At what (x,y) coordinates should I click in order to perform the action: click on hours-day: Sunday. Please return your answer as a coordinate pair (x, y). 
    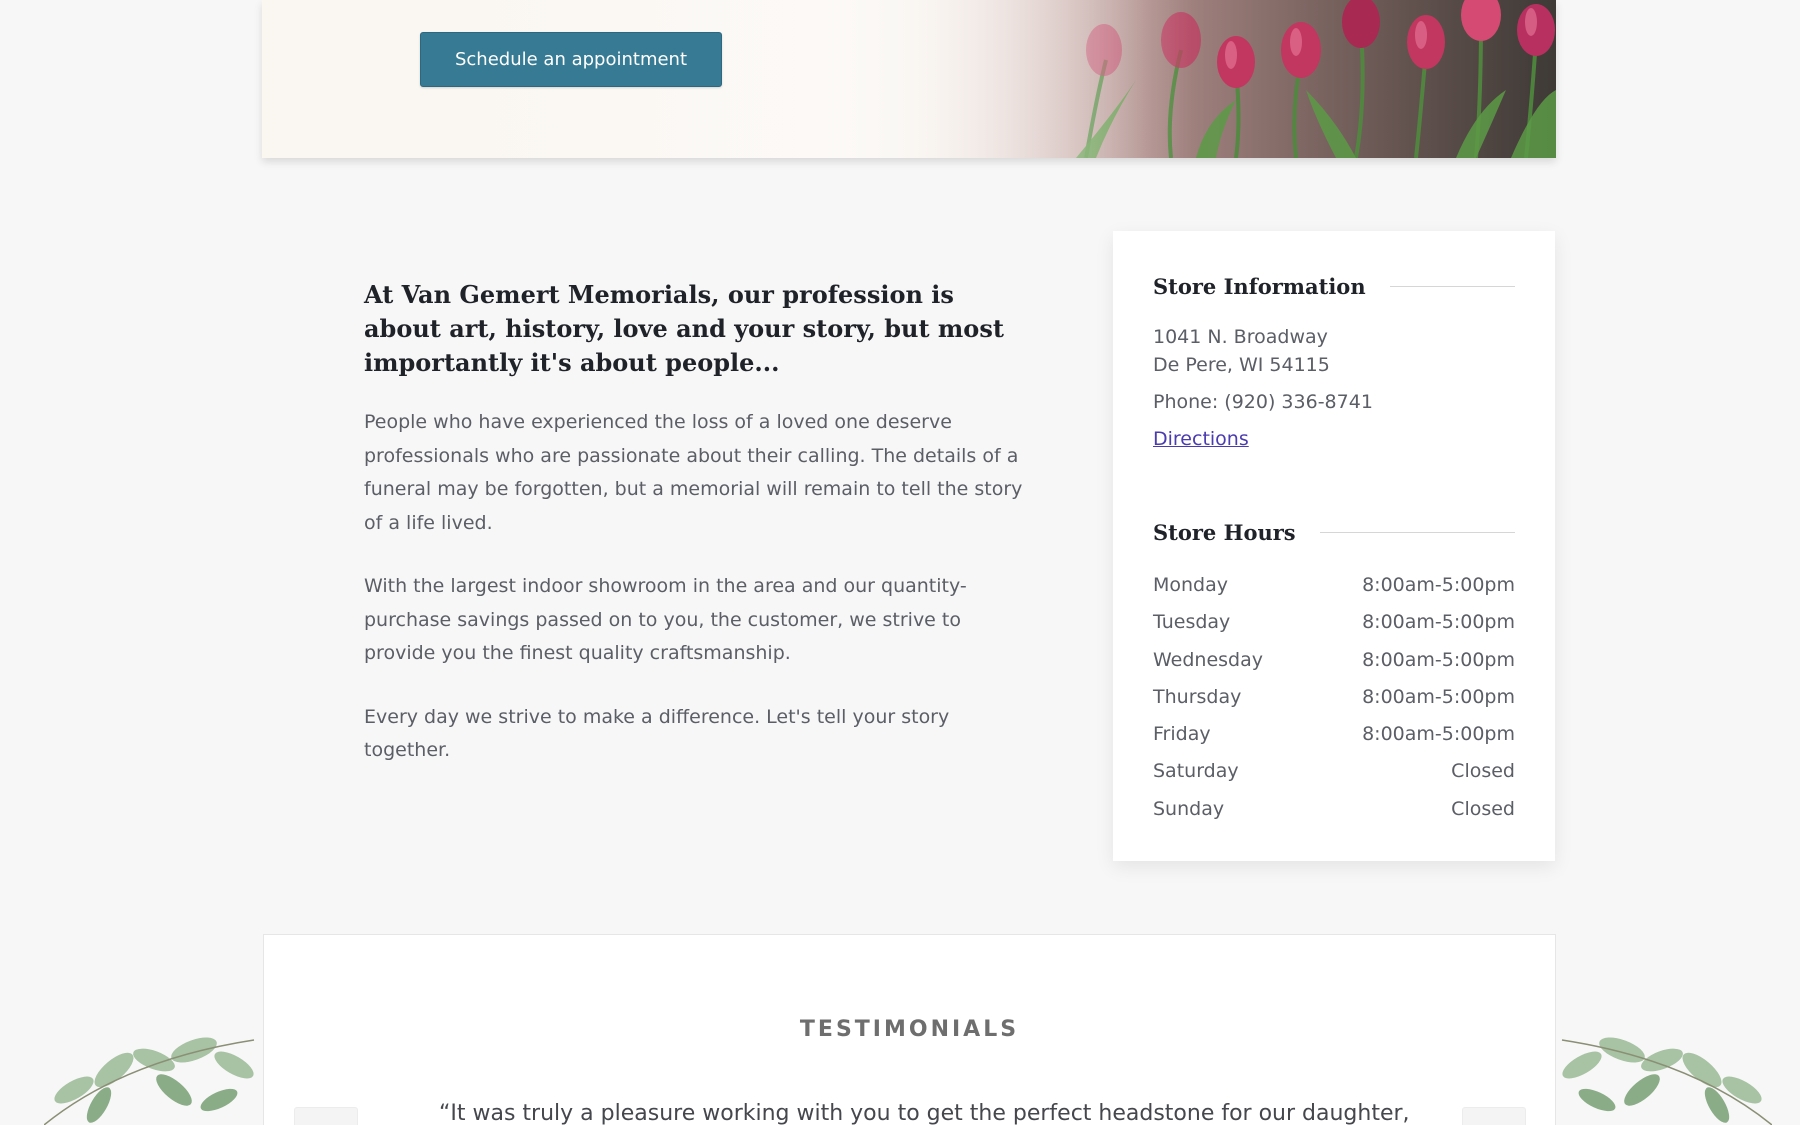
    Looking at the image, I should click on (1189, 808).